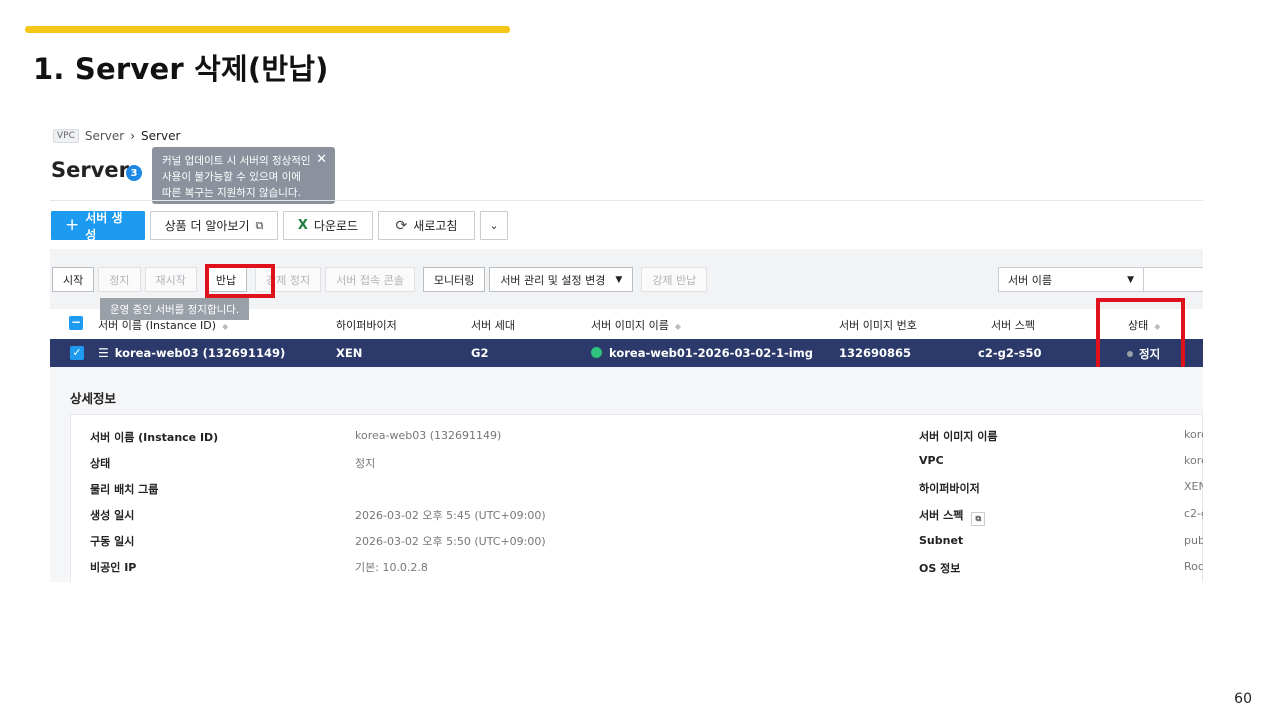 The height and width of the screenshot is (720, 1280). I want to click on server-console-button: 서버 접속 콘솔, so click(370, 279).